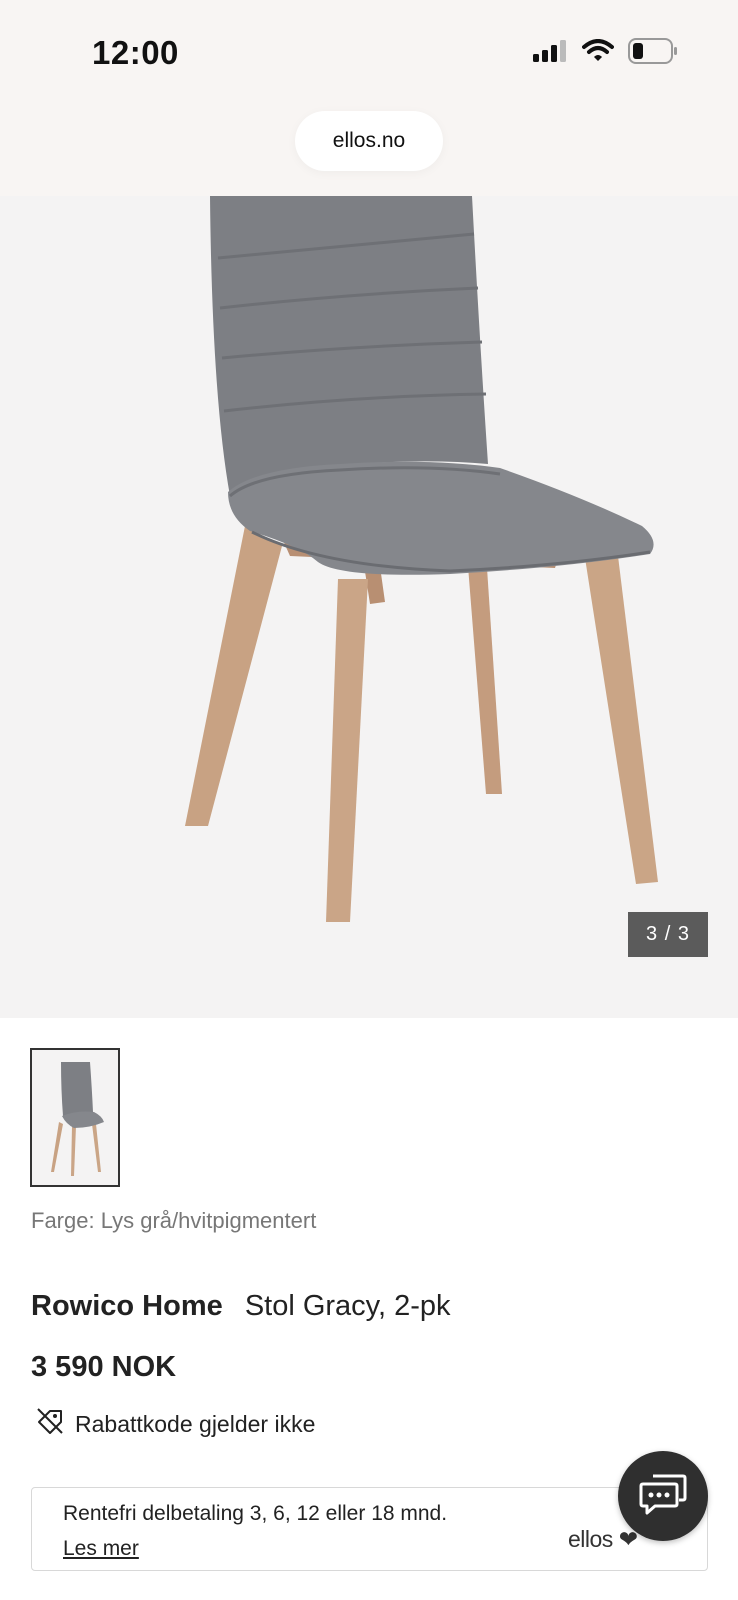 The width and height of the screenshot is (738, 1600). What do you see at coordinates (653, 53) in the screenshot?
I see `battery-icon` at bounding box center [653, 53].